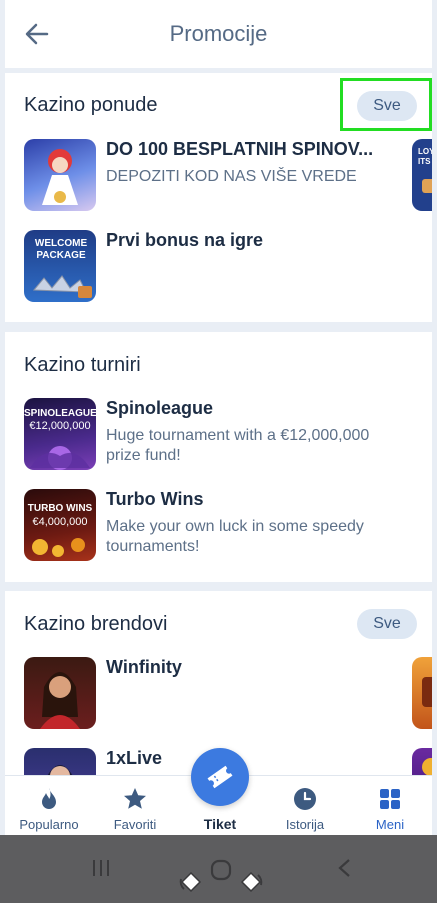 The image size is (437, 903). Describe the element at coordinates (60, 175) in the screenshot. I see `offer-thumbnail` at that location.